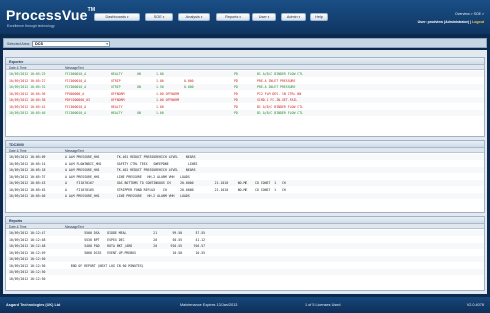 This screenshot has height=313, width=490. Describe the element at coordinates (104, 265) in the screenshot. I see `row-message: END OF REPORT (NEXT LOG IN 60 MINUTES)` at that location.